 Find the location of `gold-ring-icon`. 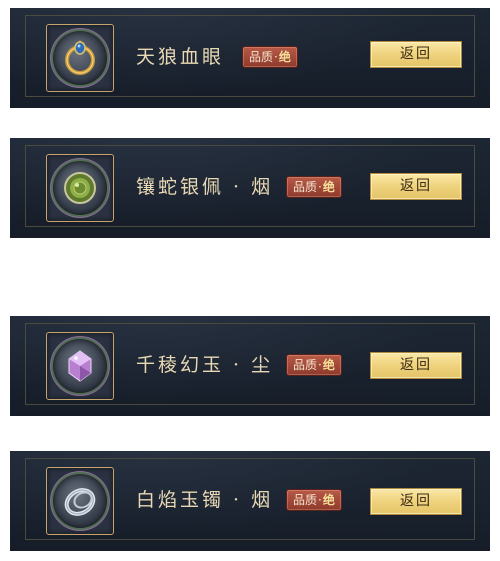

gold-ring-icon is located at coordinates (80, 58).